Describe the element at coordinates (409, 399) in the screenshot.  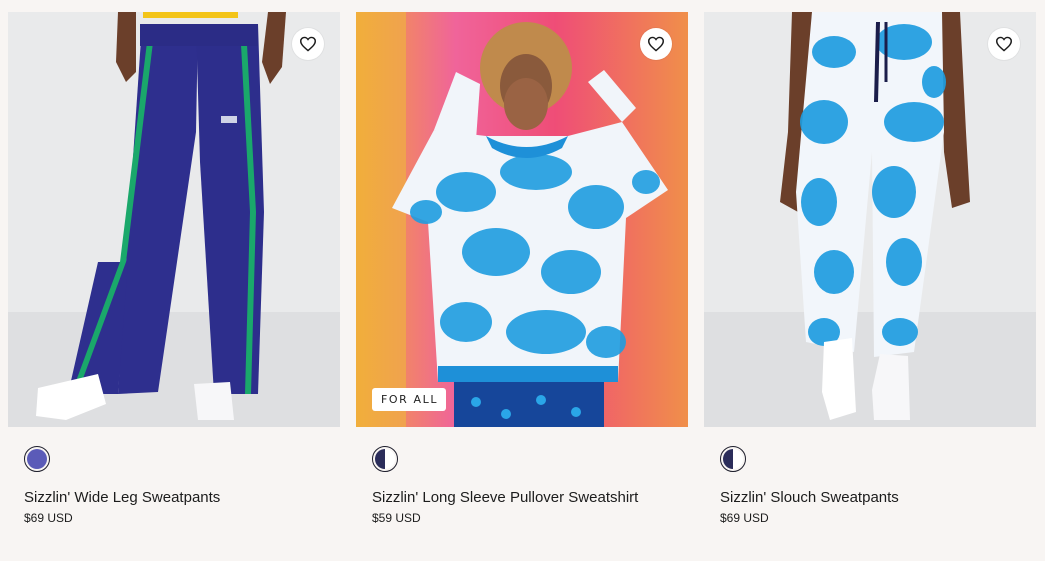
I see `product-badge: FOR ALL` at that location.